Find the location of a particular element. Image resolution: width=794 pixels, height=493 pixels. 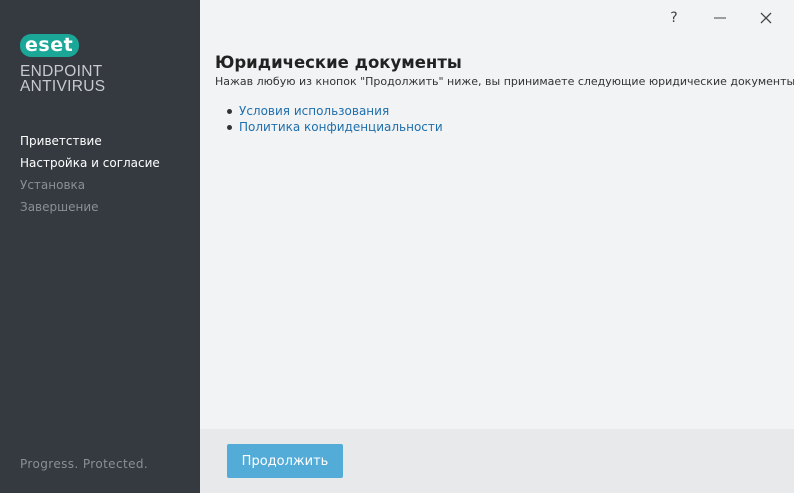

product-name-line2: ANTIVIRUS is located at coordinates (63, 86).